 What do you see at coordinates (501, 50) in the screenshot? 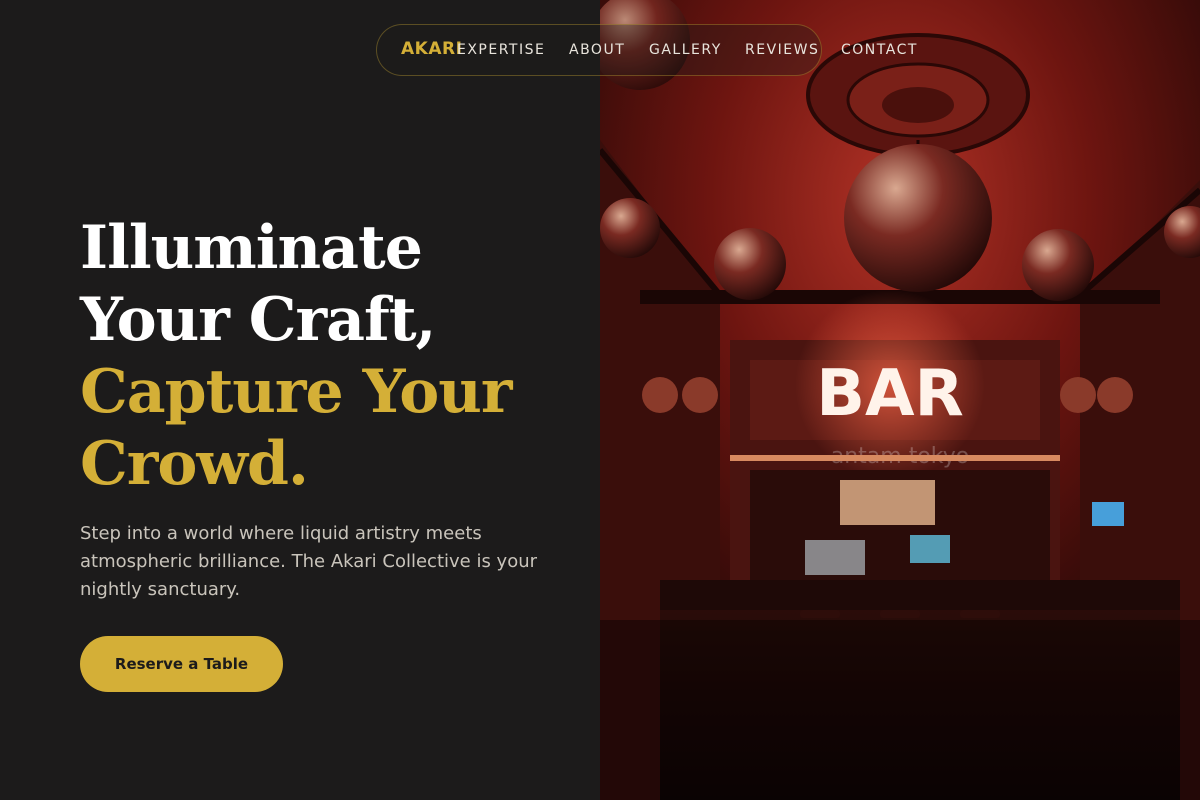
I see `nav-link-expertise: EXPERTISE` at bounding box center [501, 50].